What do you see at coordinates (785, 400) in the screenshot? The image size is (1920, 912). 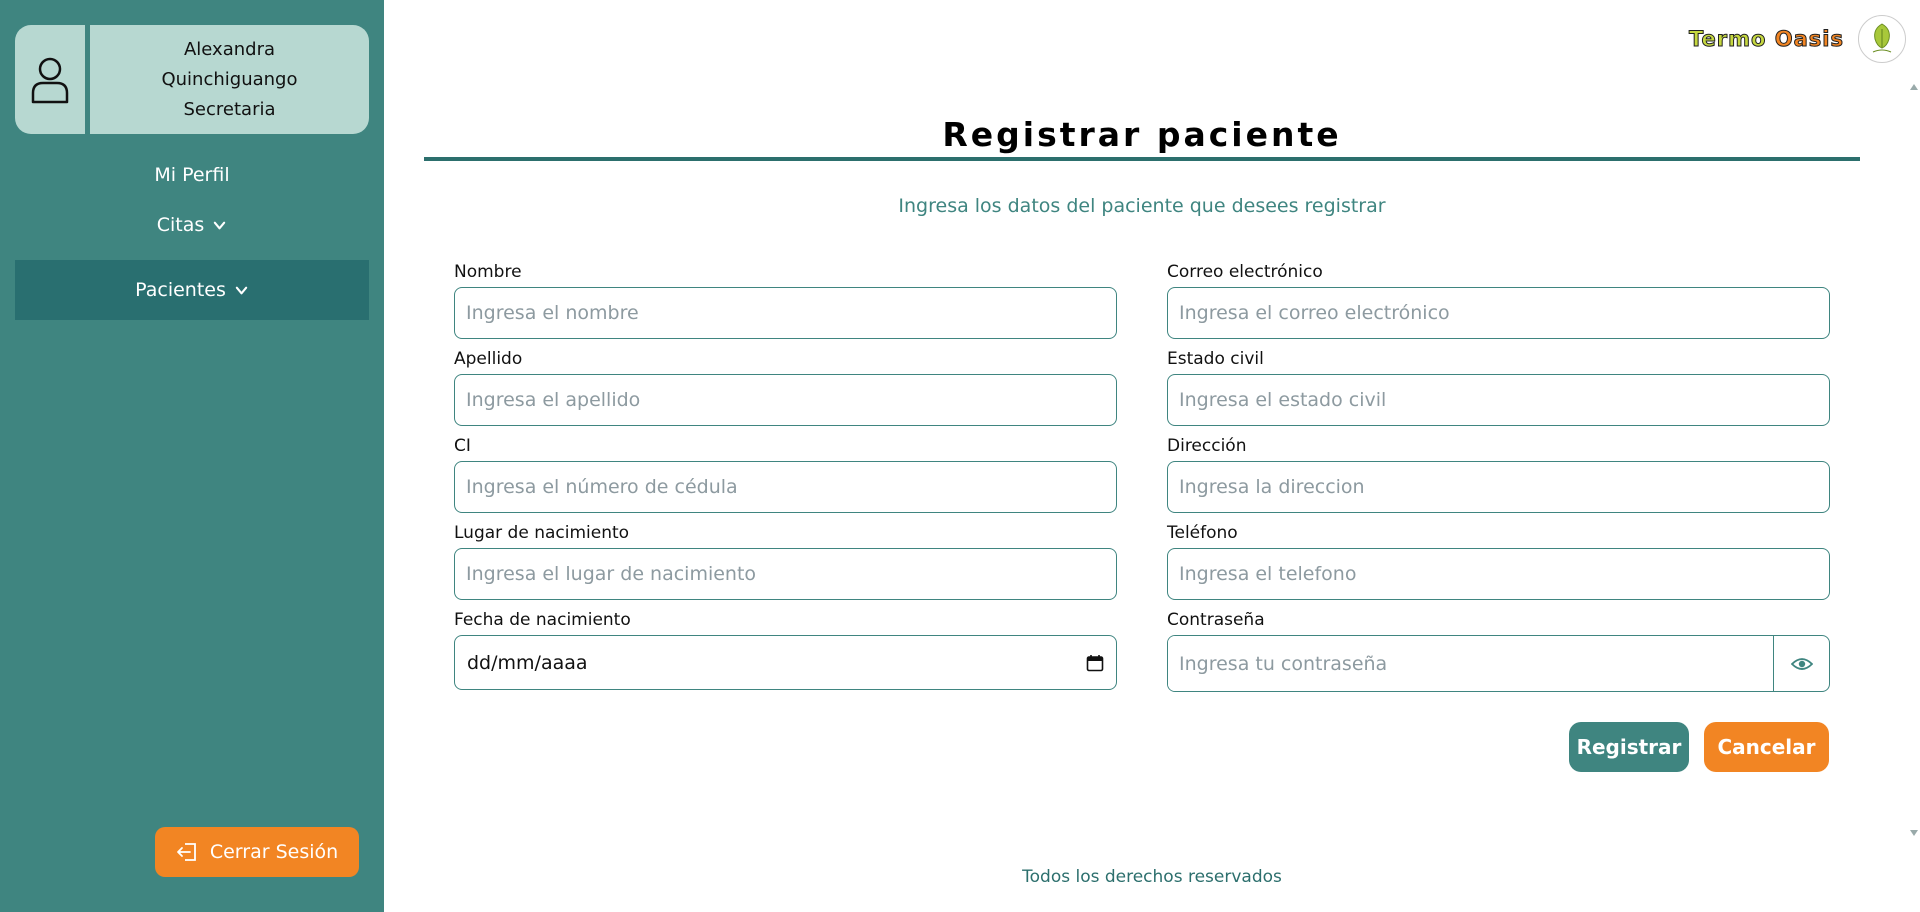 I see `apellido-input` at bounding box center [785, 400].